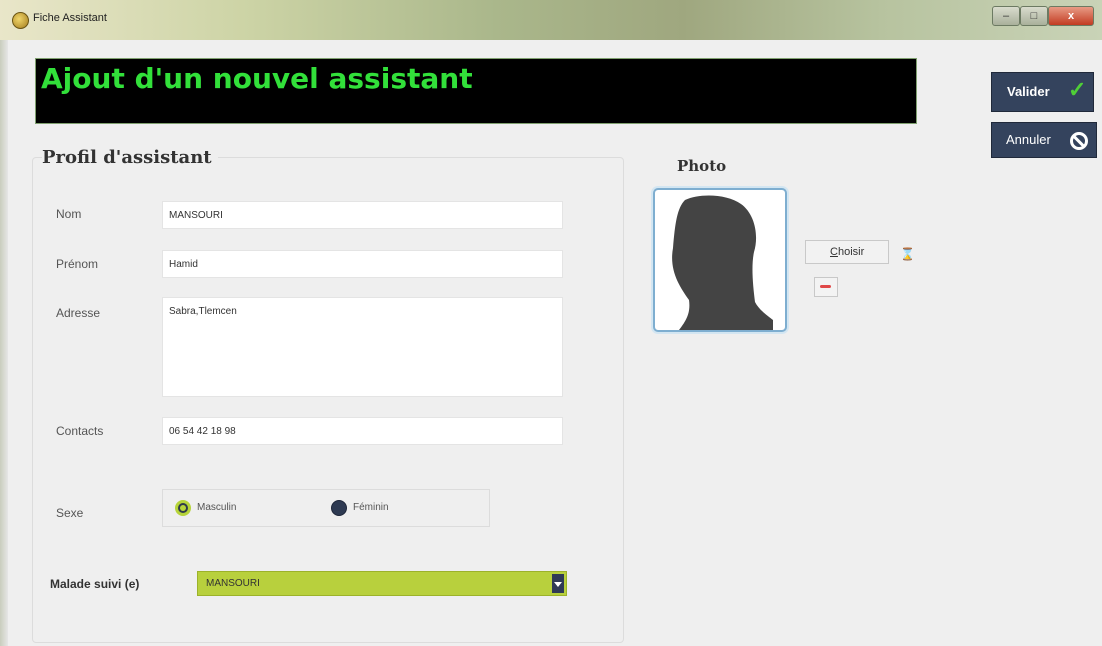 The height and width of the screenshot is (646, 1102). Describe the element at coordinates (1006, 16) in the screenshot. I see `minimize-icon: –` at that location.